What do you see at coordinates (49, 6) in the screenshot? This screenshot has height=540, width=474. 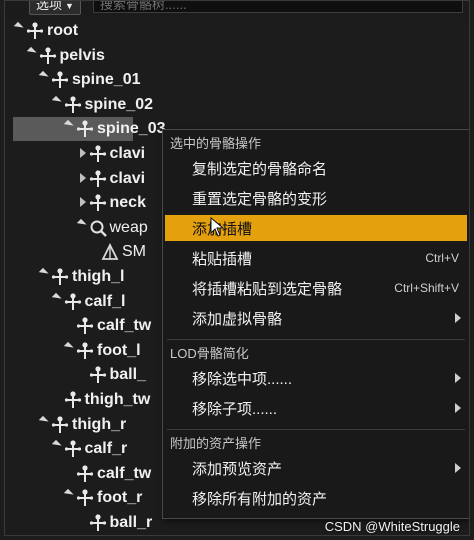 I see `options-label: 选项` at bounding box center [49, 6].